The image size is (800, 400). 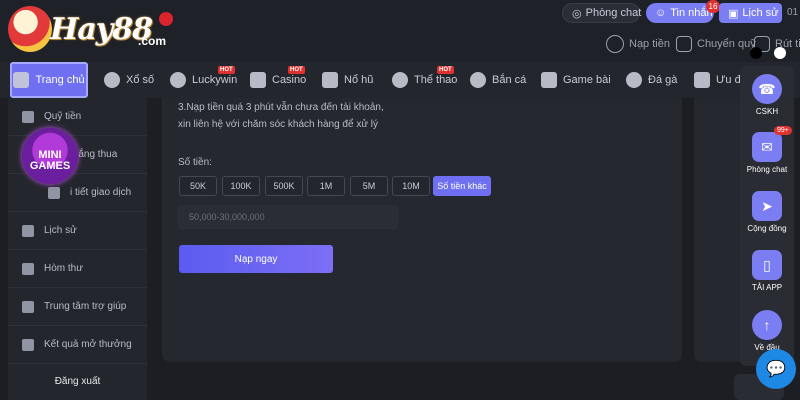 What do you see at coordinates (60, 80) in the screenshot?
I see `nav-label: Trang chủ` at bounding box center [60, 80].